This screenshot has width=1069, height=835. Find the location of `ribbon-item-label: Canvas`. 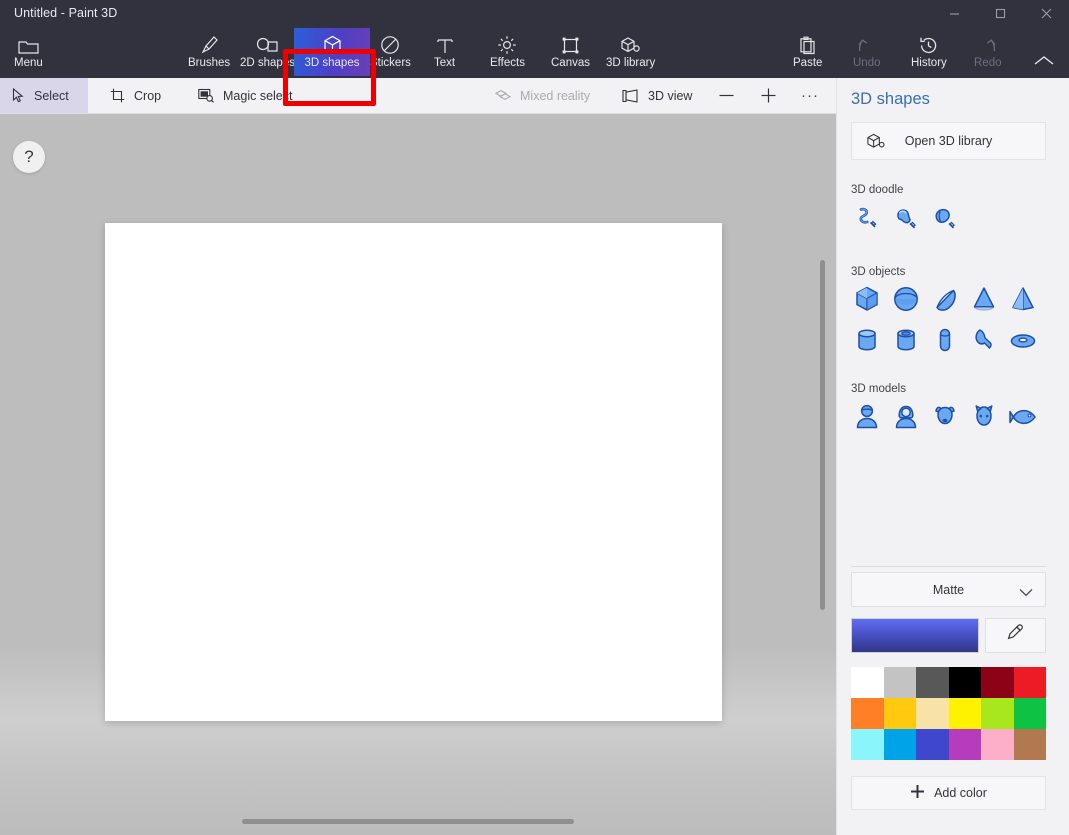

ribbon-item-label: Canvas is located at coordinates (570, 62).